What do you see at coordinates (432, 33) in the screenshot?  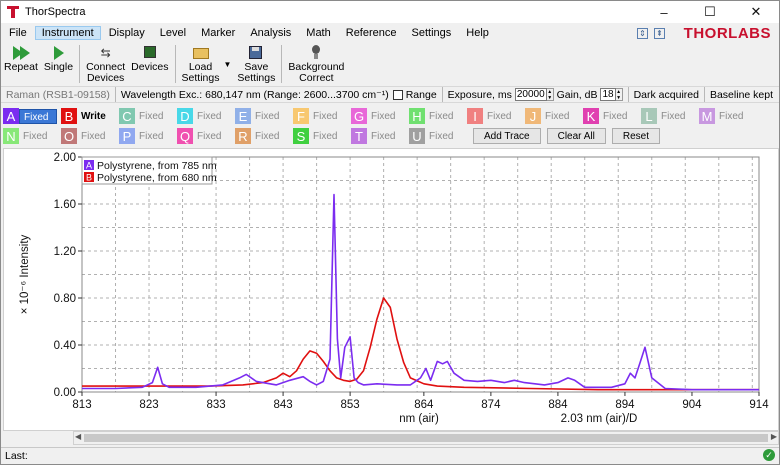 I see `menu-settings: Settings` at bounding box center [432, 33].